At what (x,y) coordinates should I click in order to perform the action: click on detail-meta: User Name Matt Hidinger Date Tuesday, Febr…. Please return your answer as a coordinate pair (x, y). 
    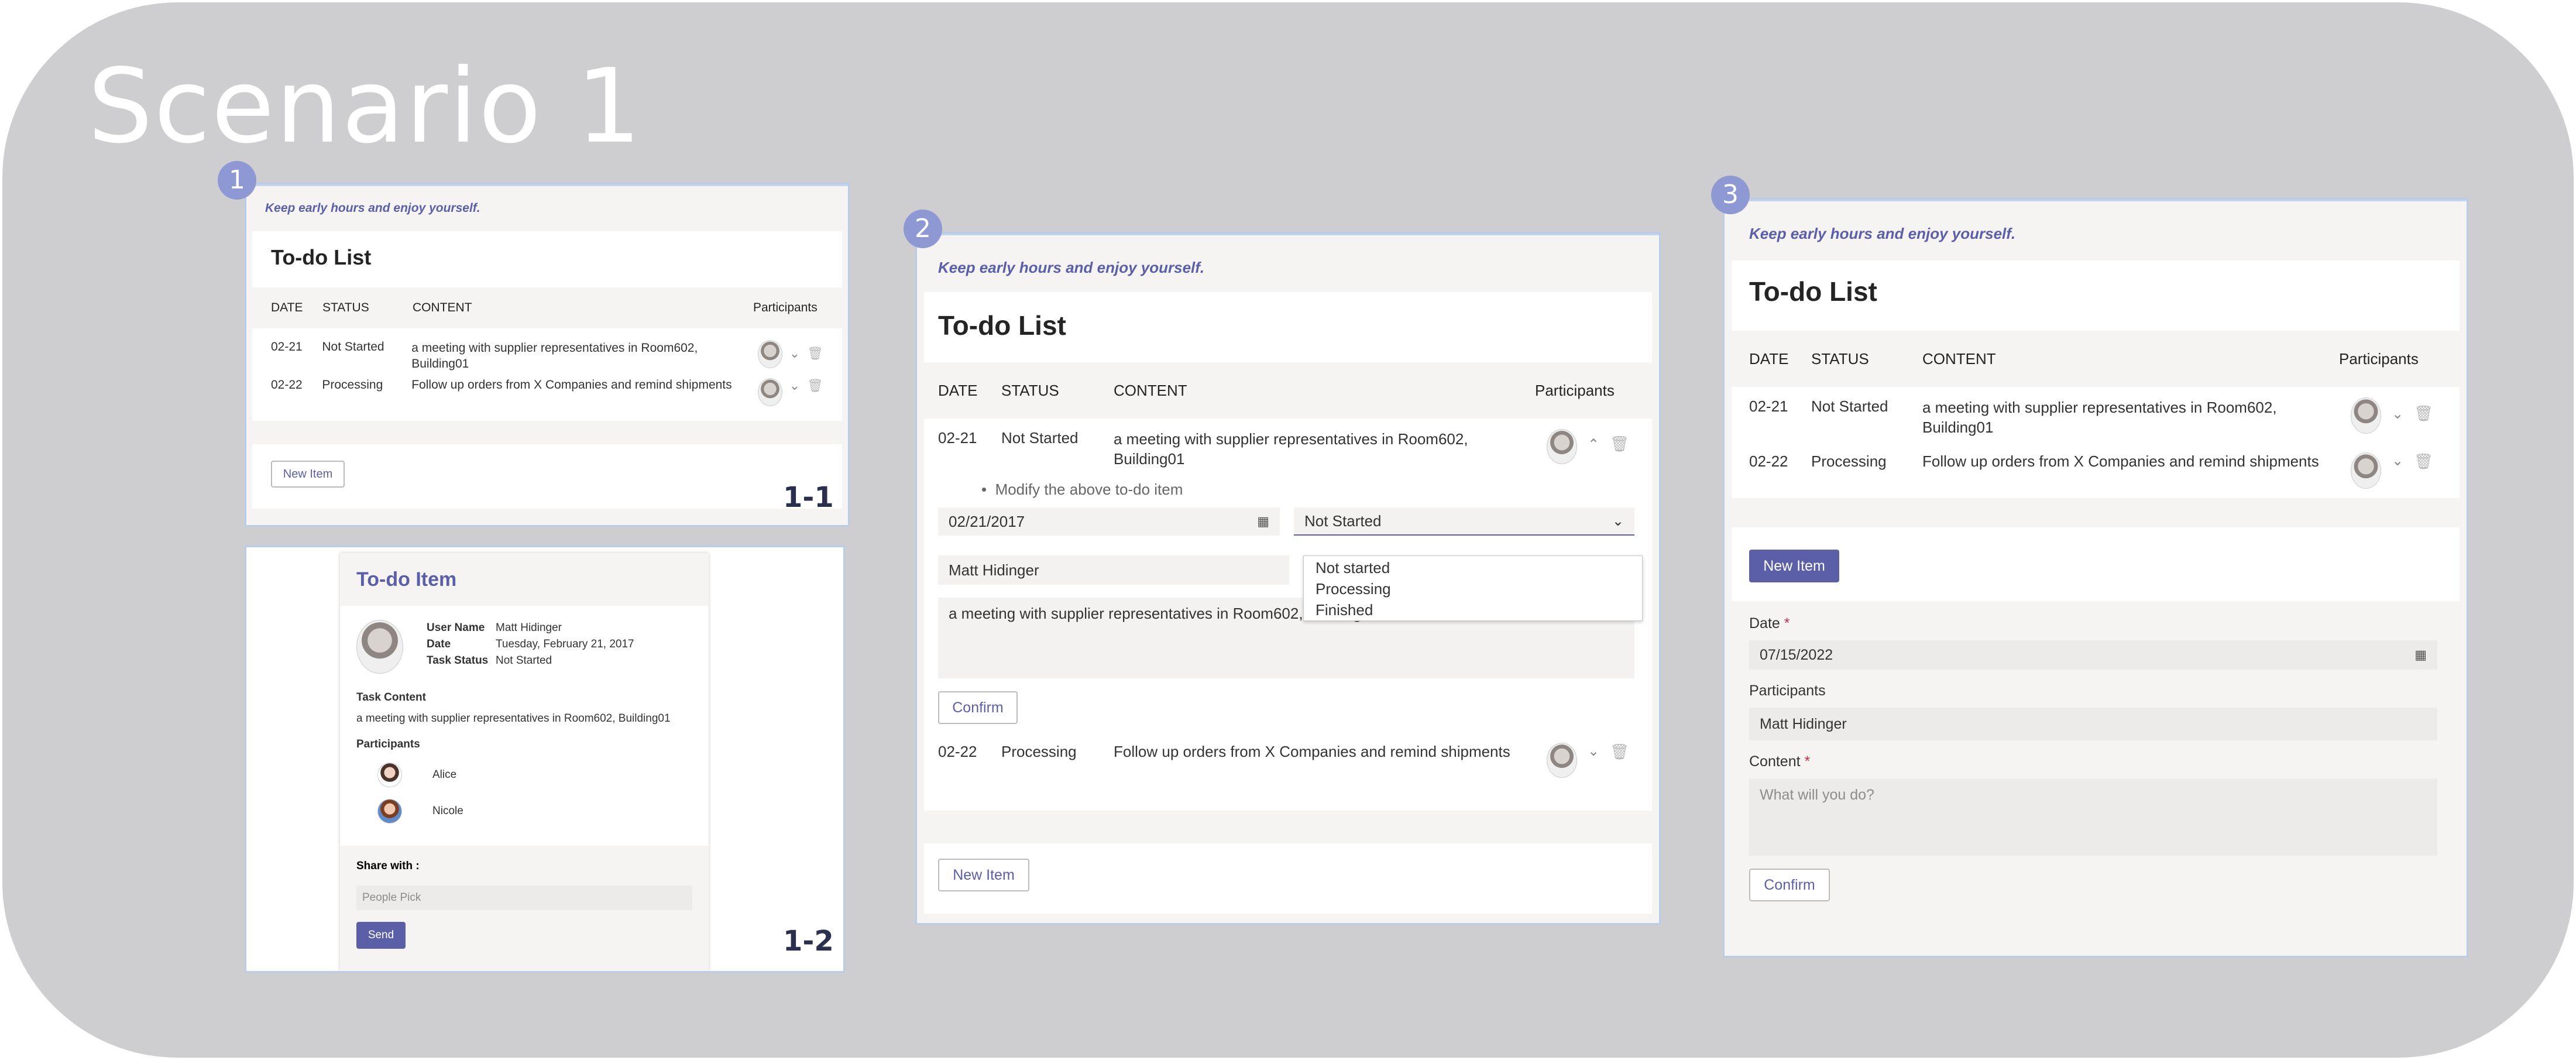
    Looking at the image, I should click on (530, 647).